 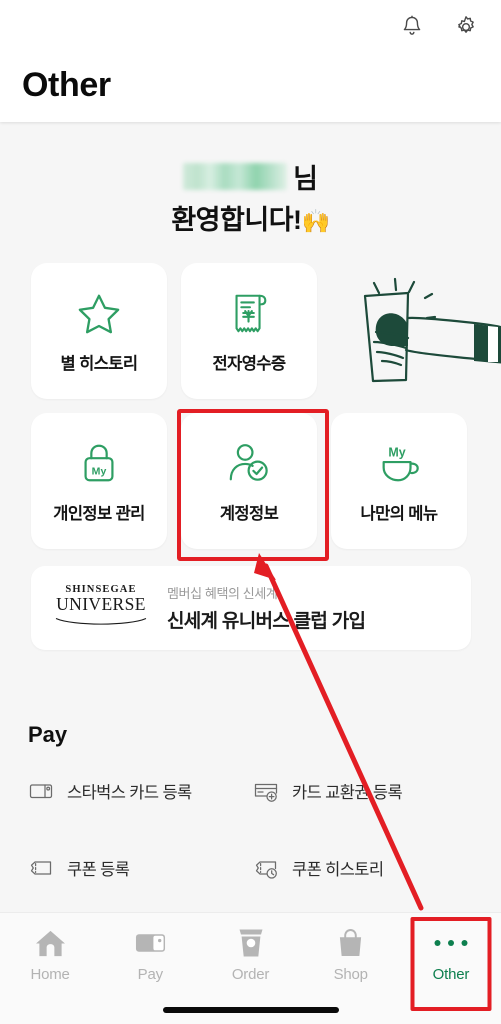 What do you see at coordinates (249, 313) in the screenshot?
I see `receipt-icon` at bounding box center [249, 313].